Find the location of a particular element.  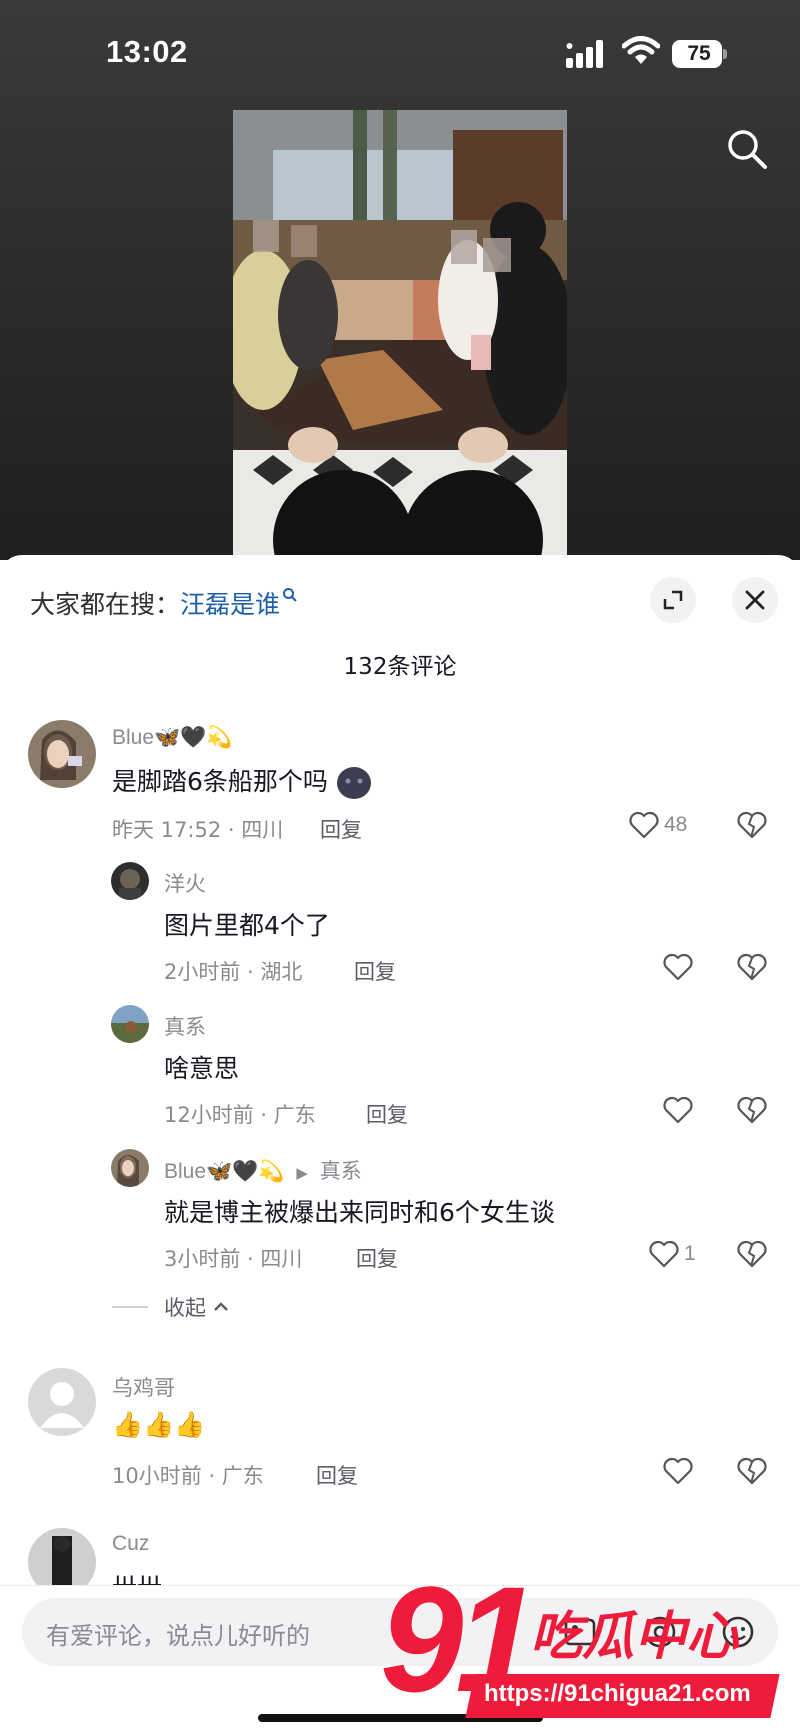

comment-meta: 12小时前 · 广东 is located at coordinates (240, 1115).